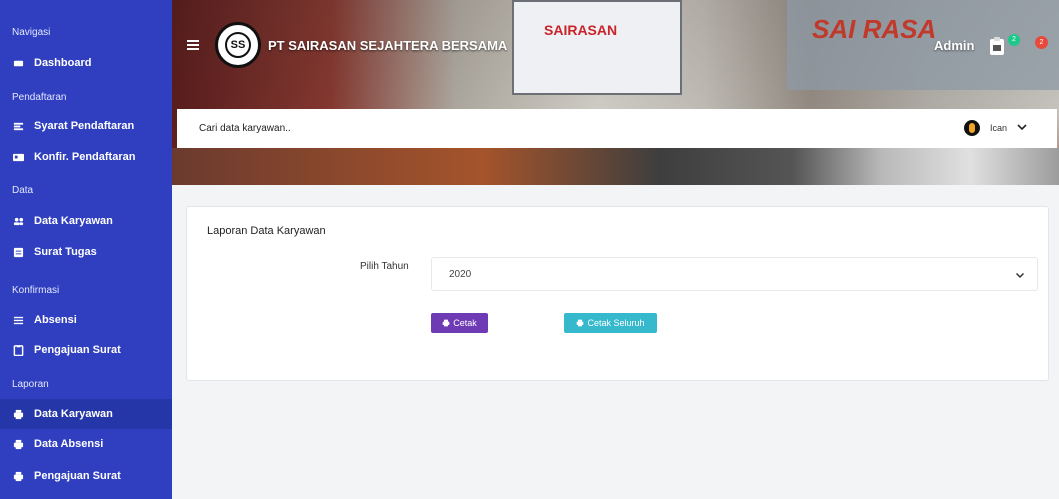  I want to click on users-icon, so click(18, 221).